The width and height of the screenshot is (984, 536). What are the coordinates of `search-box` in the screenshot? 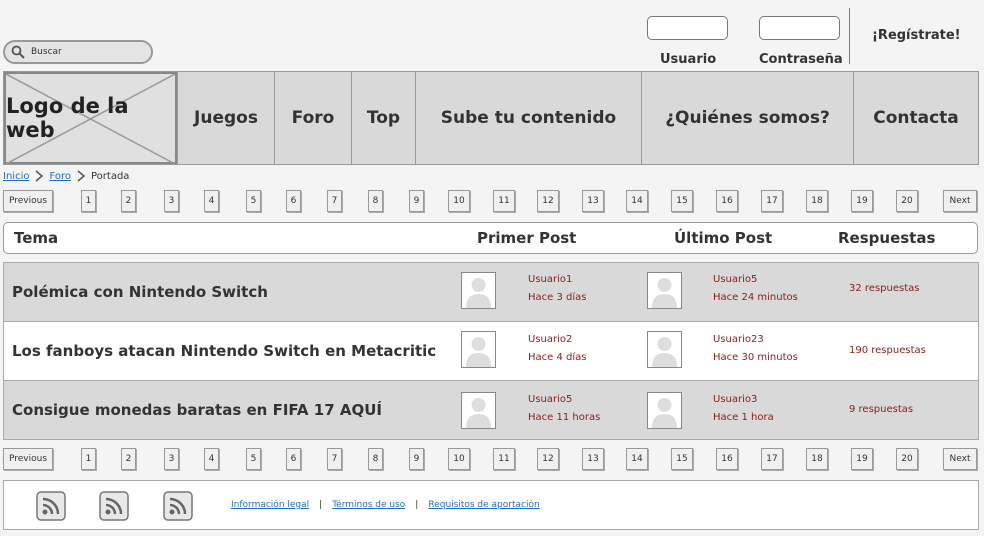 It's located at (78, 52).